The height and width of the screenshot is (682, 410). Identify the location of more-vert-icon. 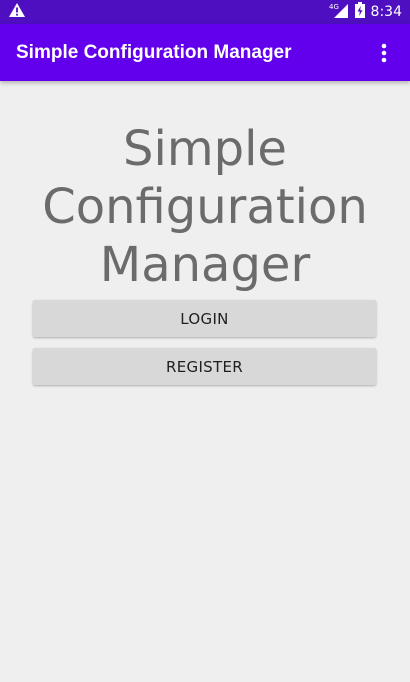
(384, 53).